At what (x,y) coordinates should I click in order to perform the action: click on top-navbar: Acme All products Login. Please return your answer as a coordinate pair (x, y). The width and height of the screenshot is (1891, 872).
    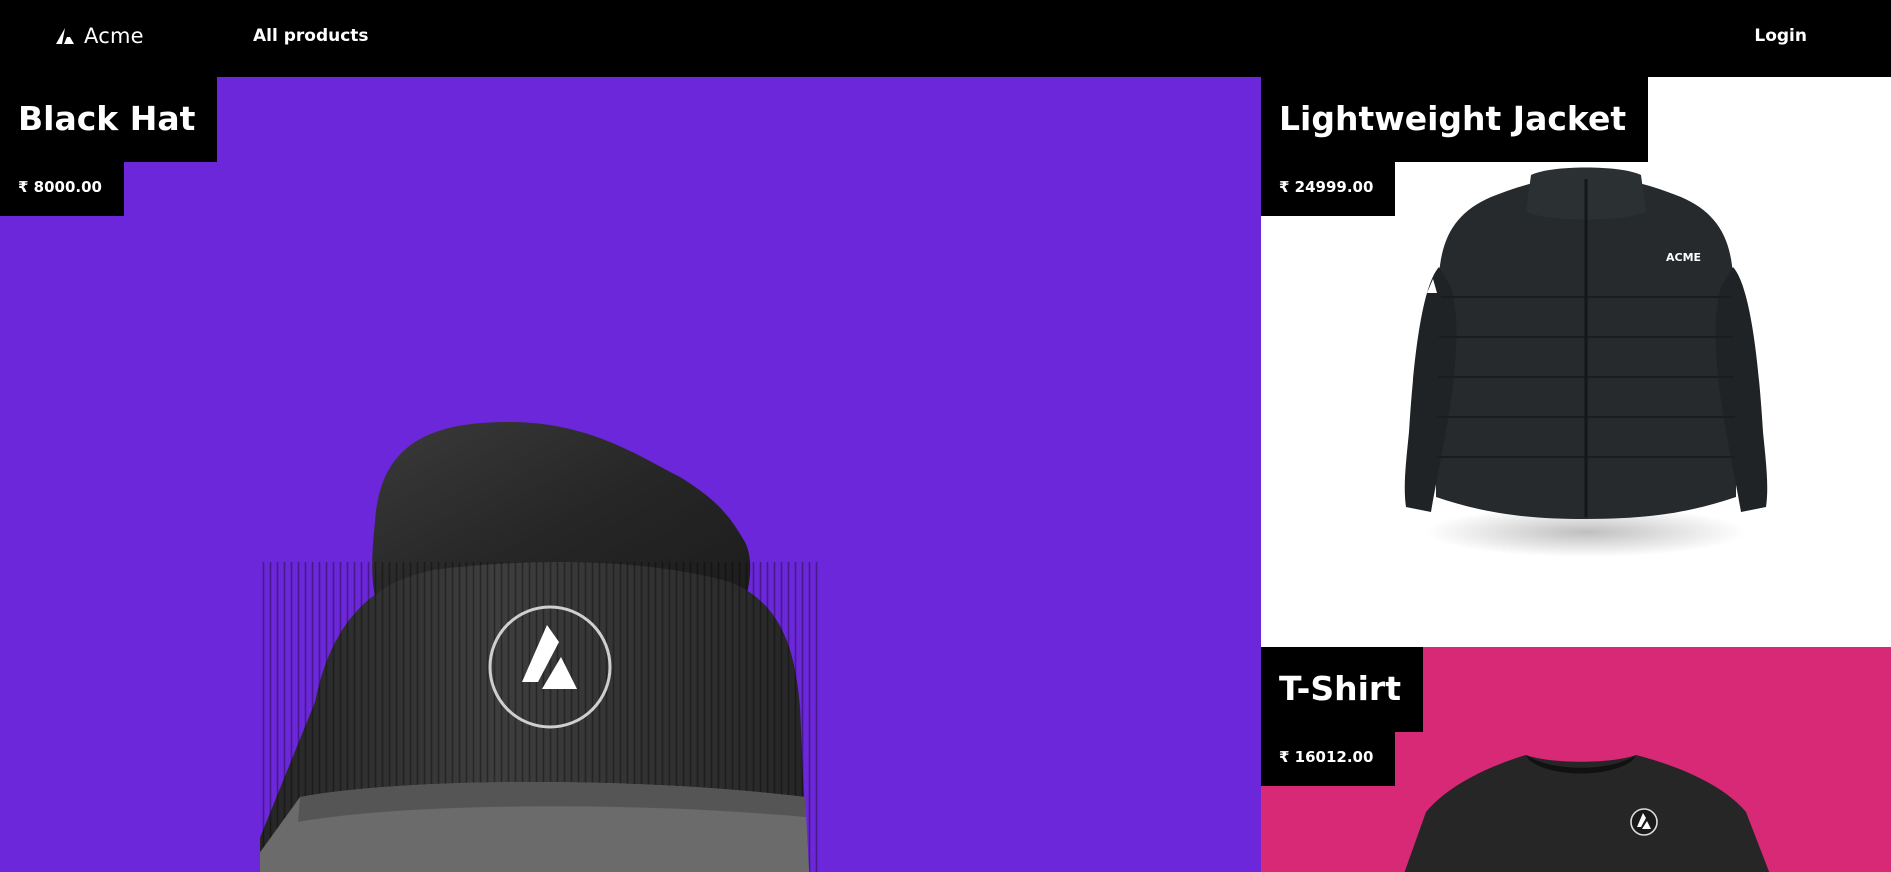
    Looking at the image, I should click on (945, 38).